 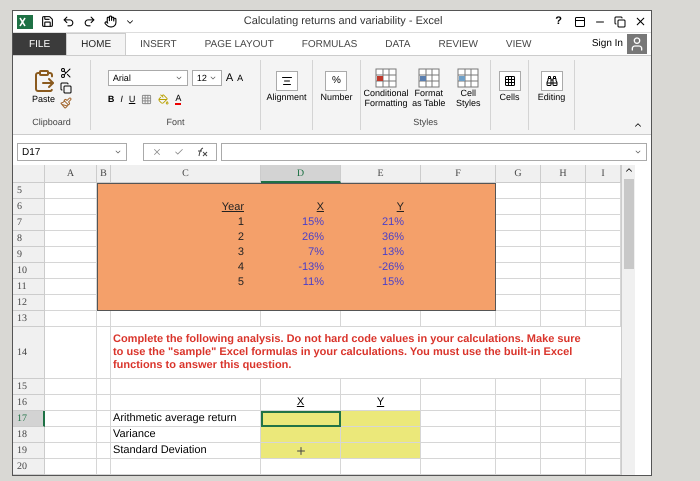 I want to click on save-icon, so click(x=47, y=21).